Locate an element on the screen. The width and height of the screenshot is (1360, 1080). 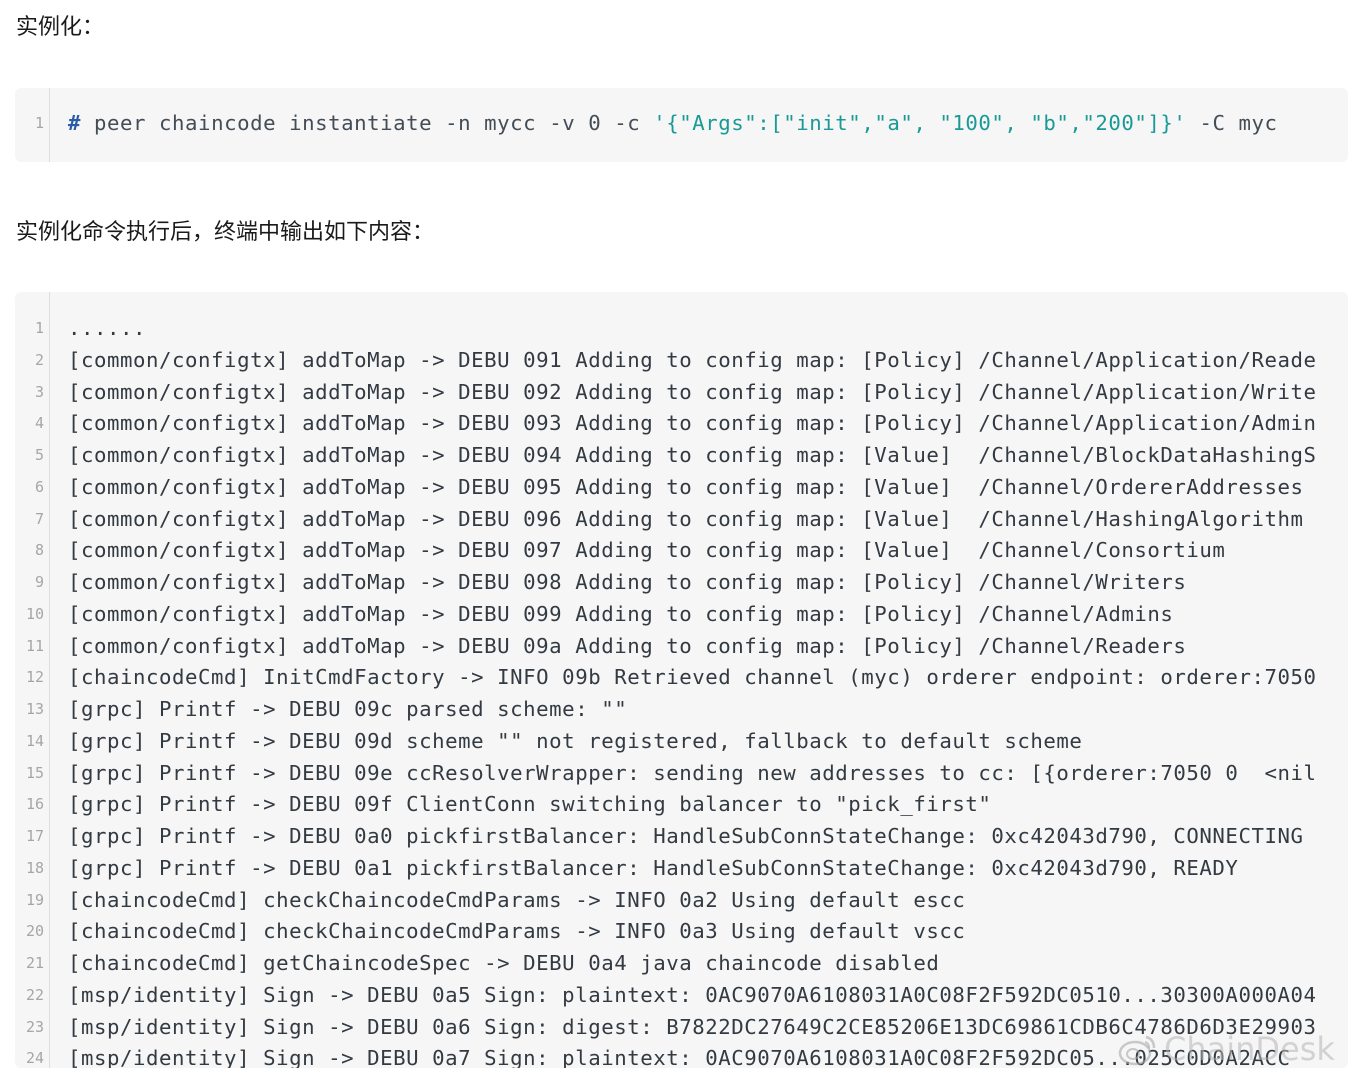
line-number: 9 is located at coordinates (39, 582).